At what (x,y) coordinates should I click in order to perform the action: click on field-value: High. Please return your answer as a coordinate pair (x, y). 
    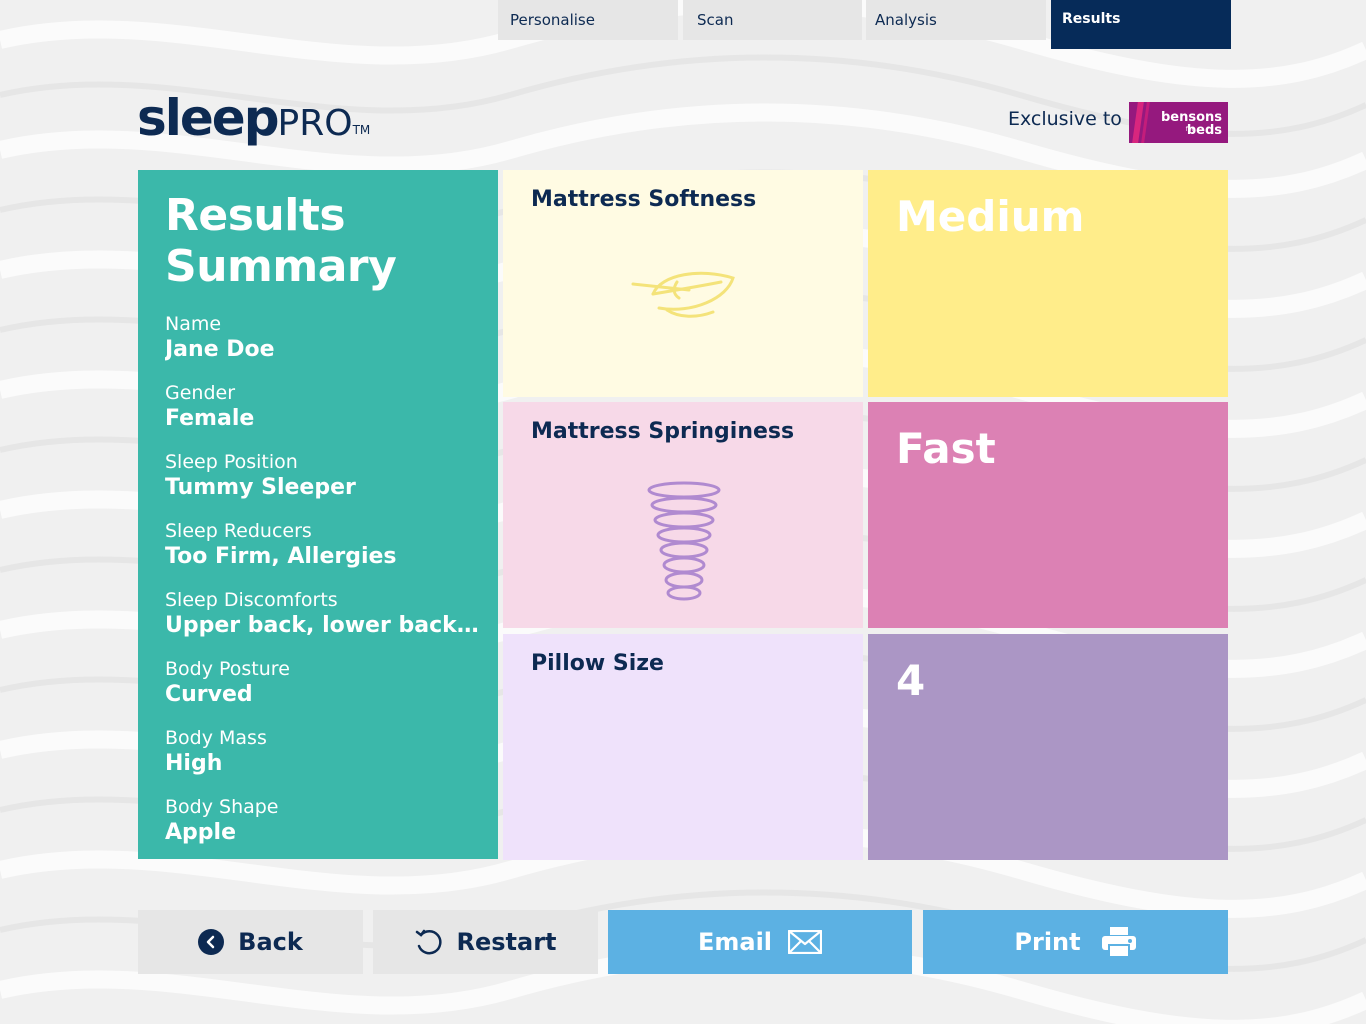
    Looking at the image, I should click on (194, 763).